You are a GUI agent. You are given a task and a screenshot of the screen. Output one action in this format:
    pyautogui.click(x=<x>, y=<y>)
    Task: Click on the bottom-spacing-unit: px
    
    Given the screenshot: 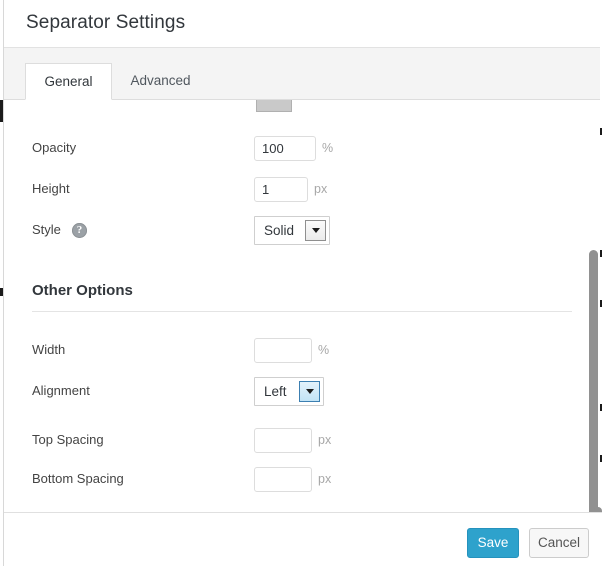 What is the action you would take?
    pyautogui.click(x=325, y=479)
    